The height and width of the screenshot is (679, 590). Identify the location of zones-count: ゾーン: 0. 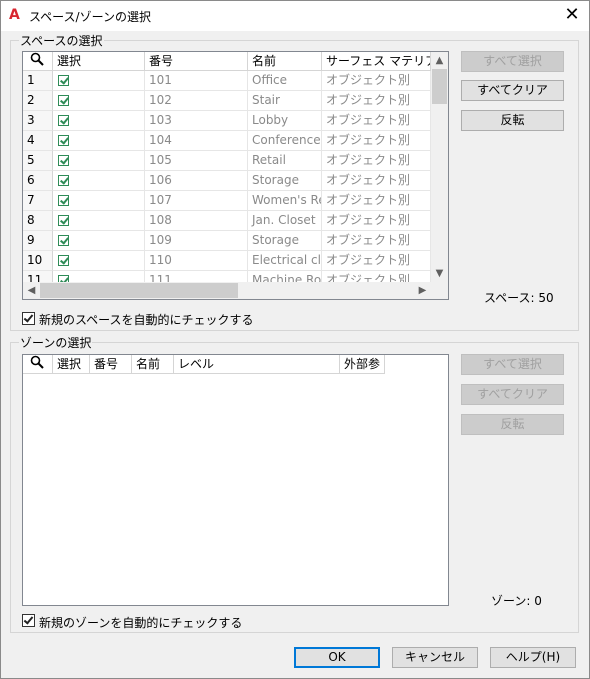
(516, 601).